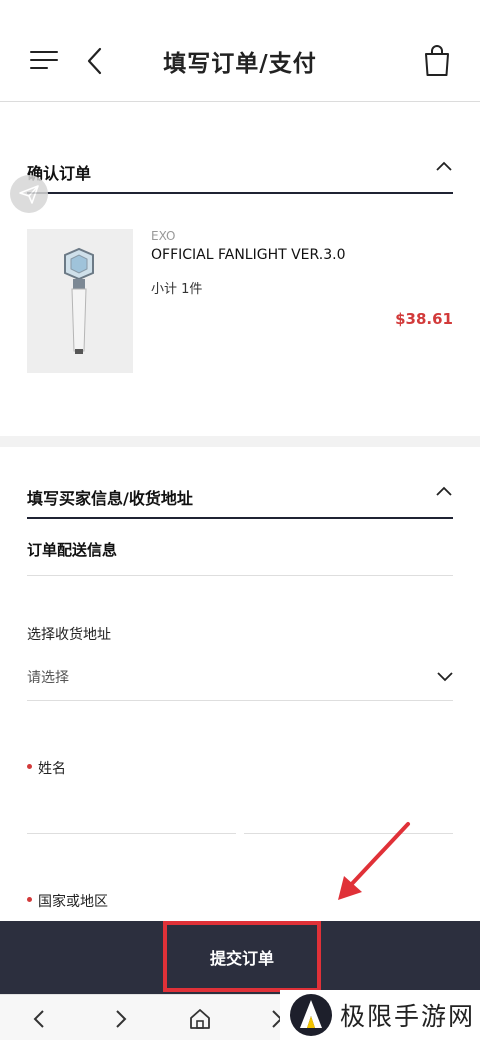  What do you see at coordinates (374, 861) in the screenshot?
I see `annotation-arrow` at bounding box center [374, 861].